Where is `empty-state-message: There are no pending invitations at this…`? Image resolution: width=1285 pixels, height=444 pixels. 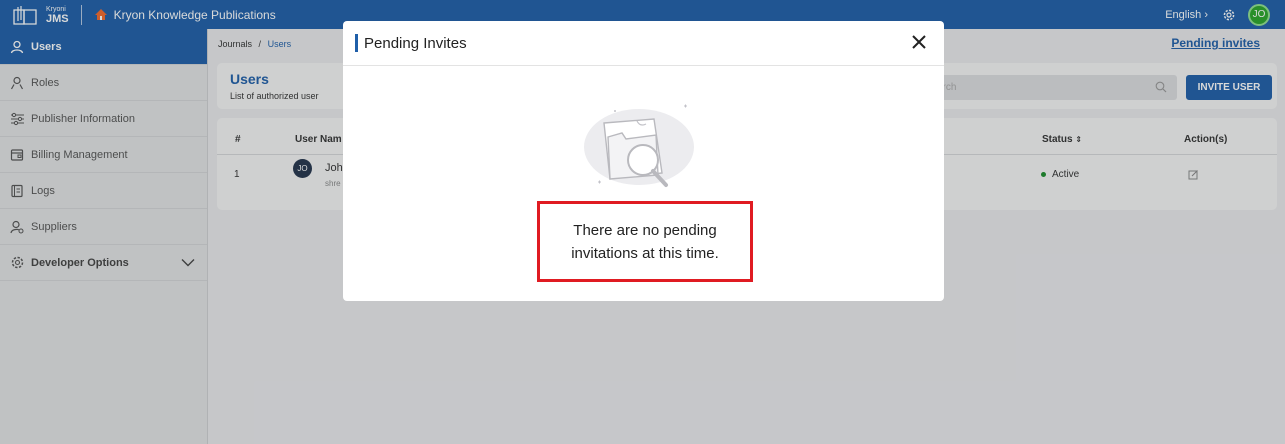 empty-state-message: There are no pending invitations at this… is located at coordinates (645, 241).